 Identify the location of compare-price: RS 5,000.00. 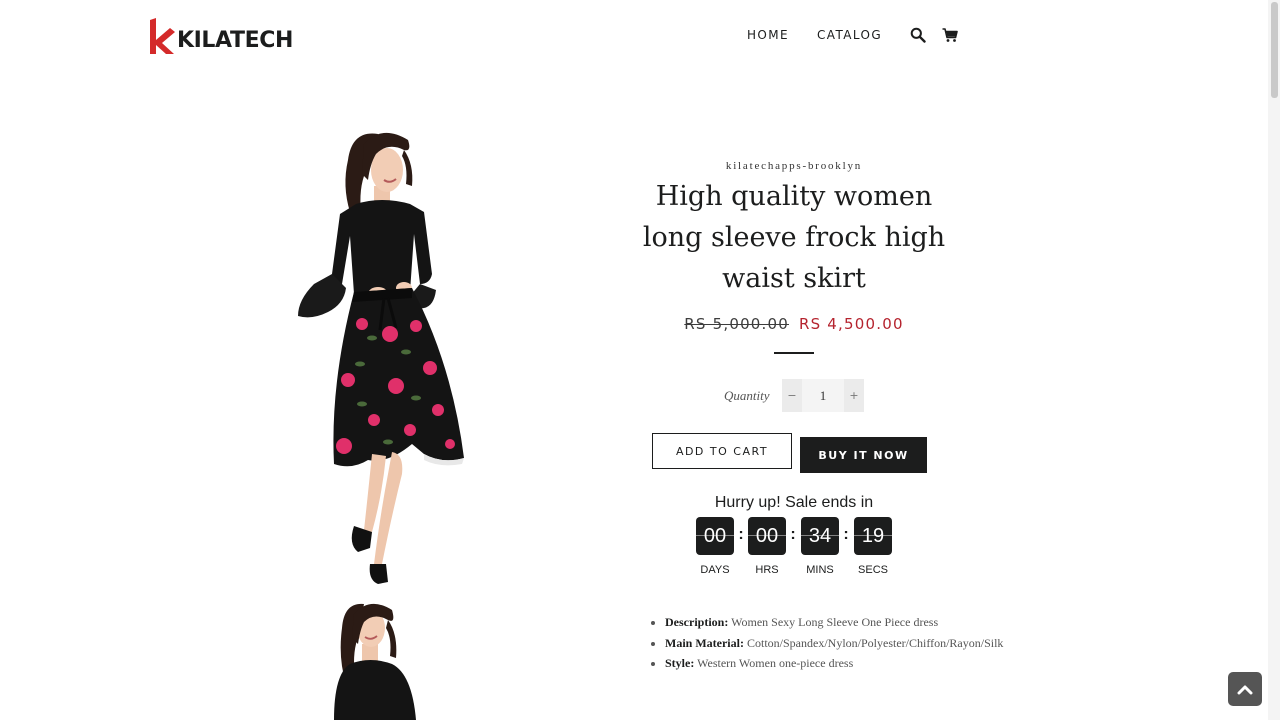
(737, 324).